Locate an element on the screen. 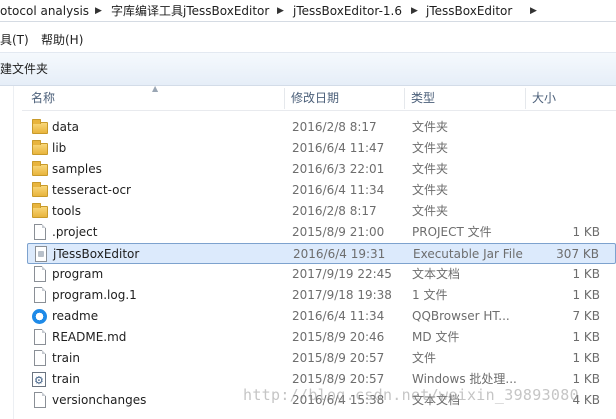  file-row: lib 2016/6/4 11:47 文件夹 is located at coordinates (321, 148).